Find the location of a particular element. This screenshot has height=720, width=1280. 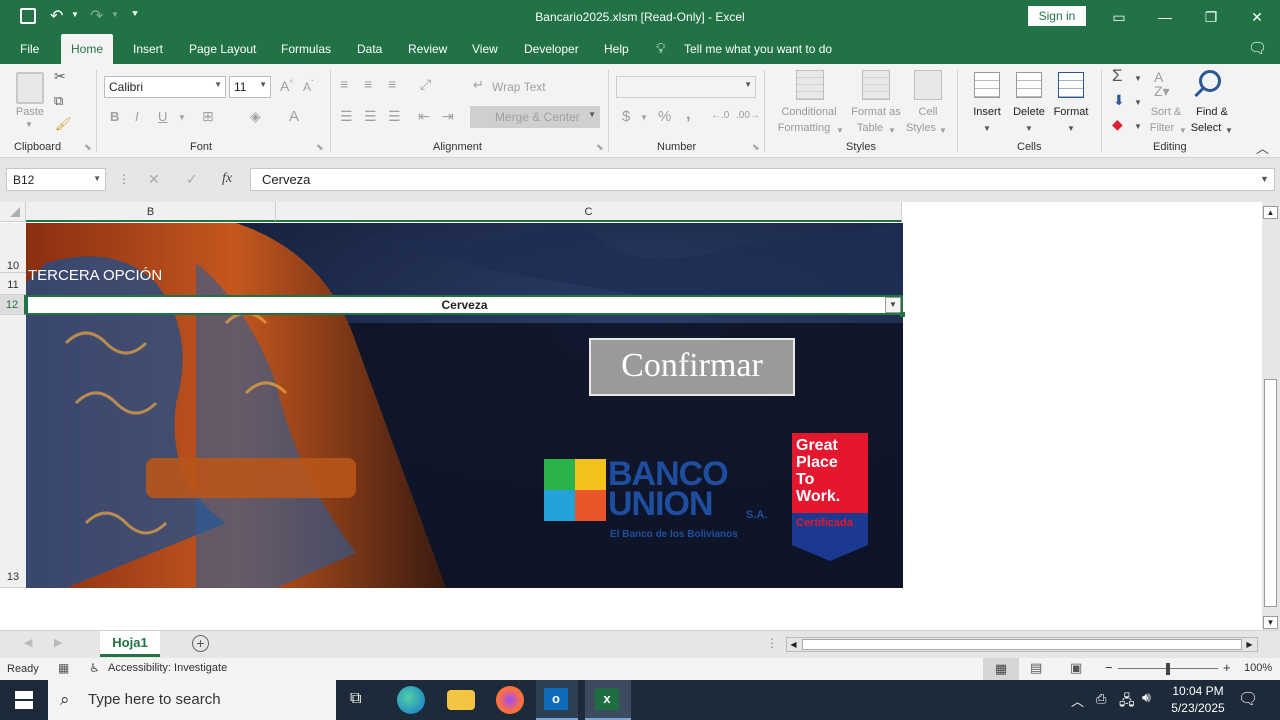

insert-function-button: fx is located at coordinates (227, 179).